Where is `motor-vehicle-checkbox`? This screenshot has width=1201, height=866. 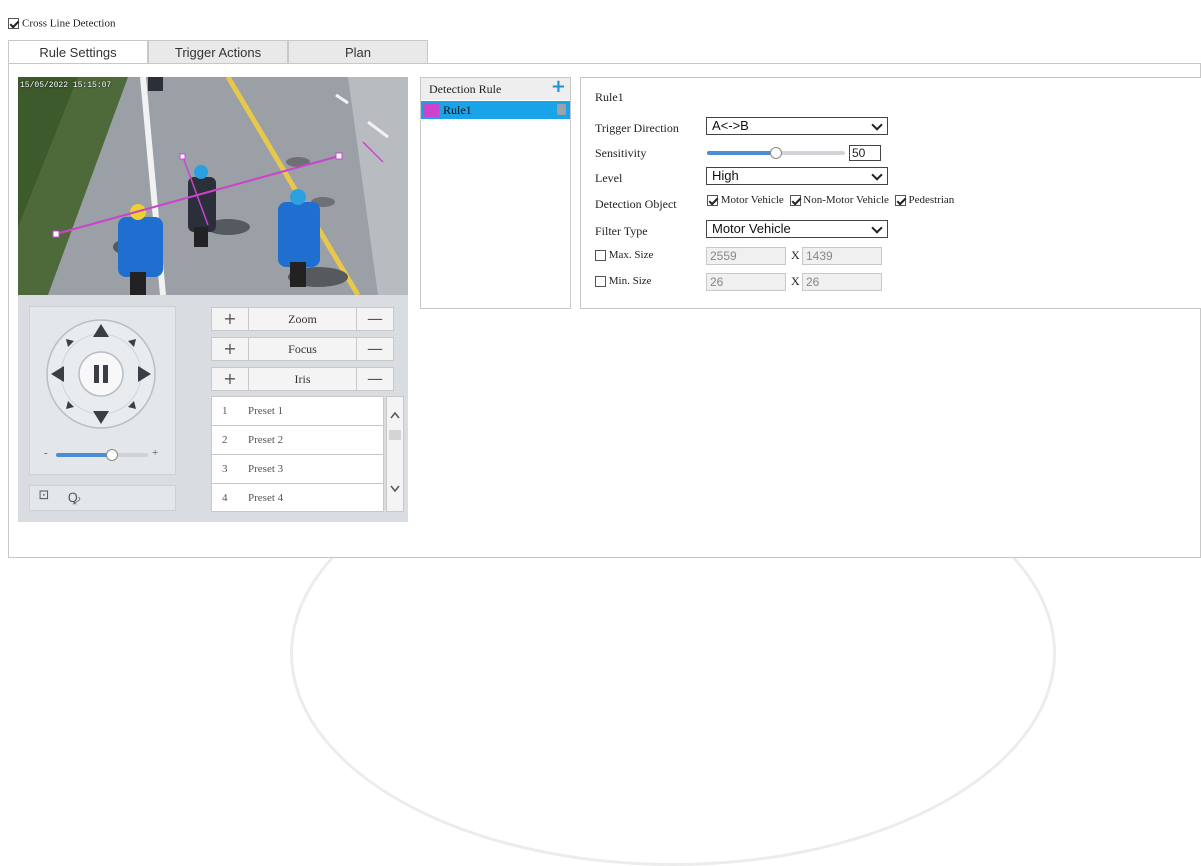 motor-vehicle-checkbox is located at coordinates (712, 200).